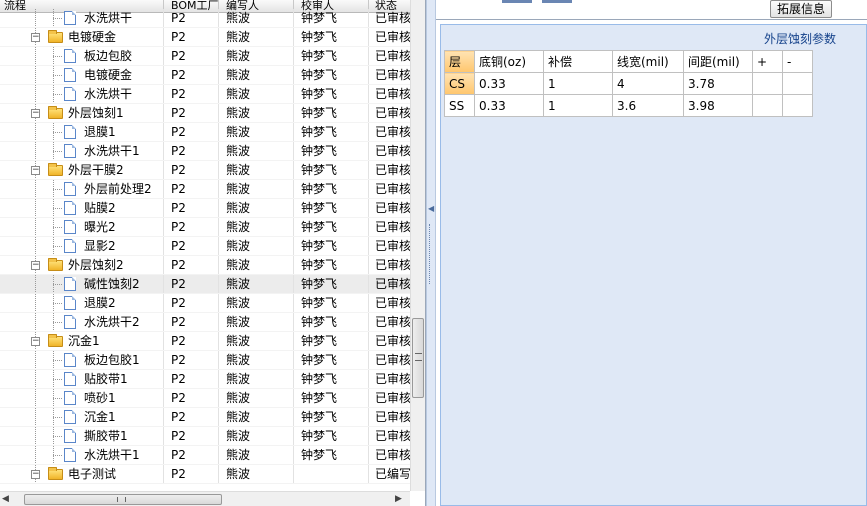 Image resolution: width=867 pixels, height=506 pixels. I want to click on header-line-width: 线宽(mil), so click(648, 61).